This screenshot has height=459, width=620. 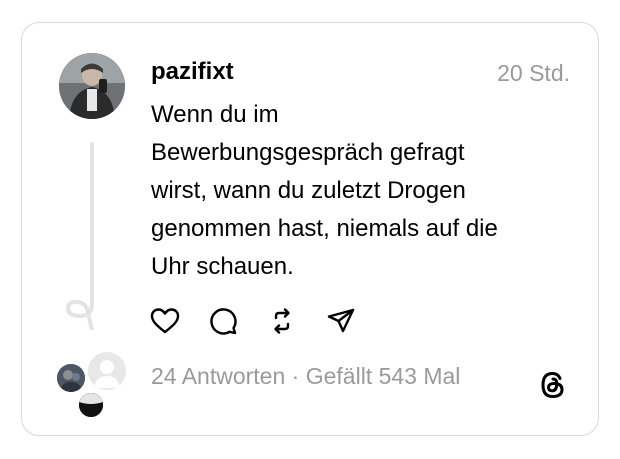 I want to click on post-text-line: Uhr schauen., so click(x=222, y=266).